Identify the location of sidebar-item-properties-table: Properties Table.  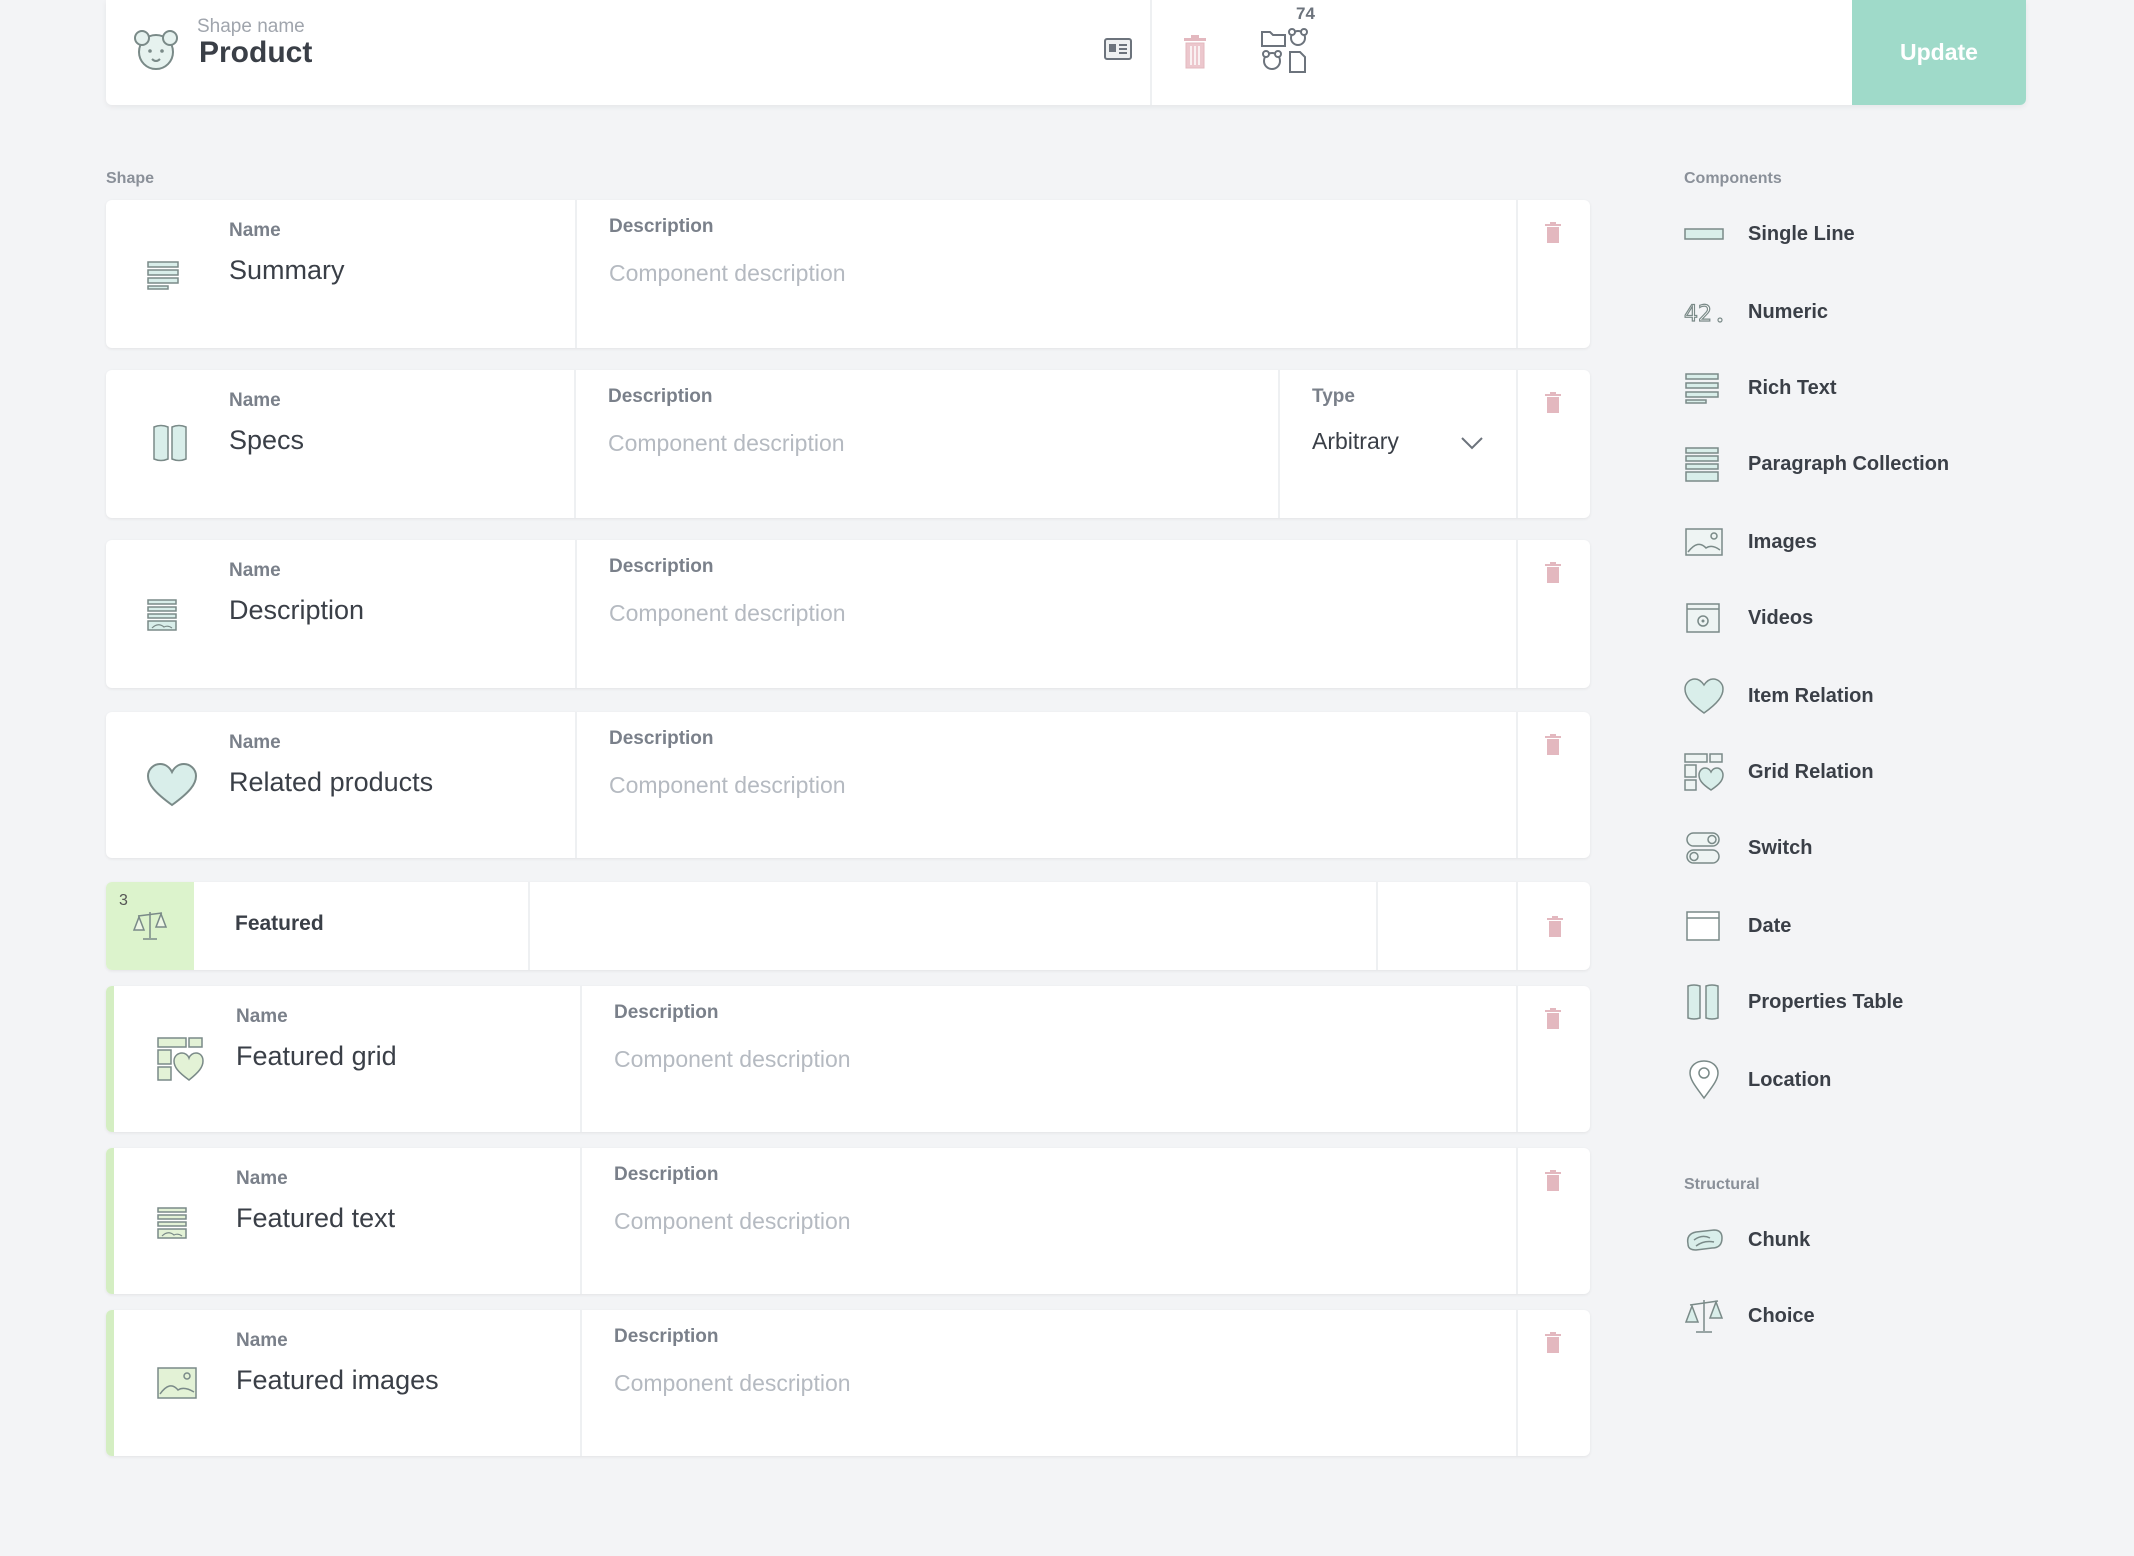
(1864, 1002).